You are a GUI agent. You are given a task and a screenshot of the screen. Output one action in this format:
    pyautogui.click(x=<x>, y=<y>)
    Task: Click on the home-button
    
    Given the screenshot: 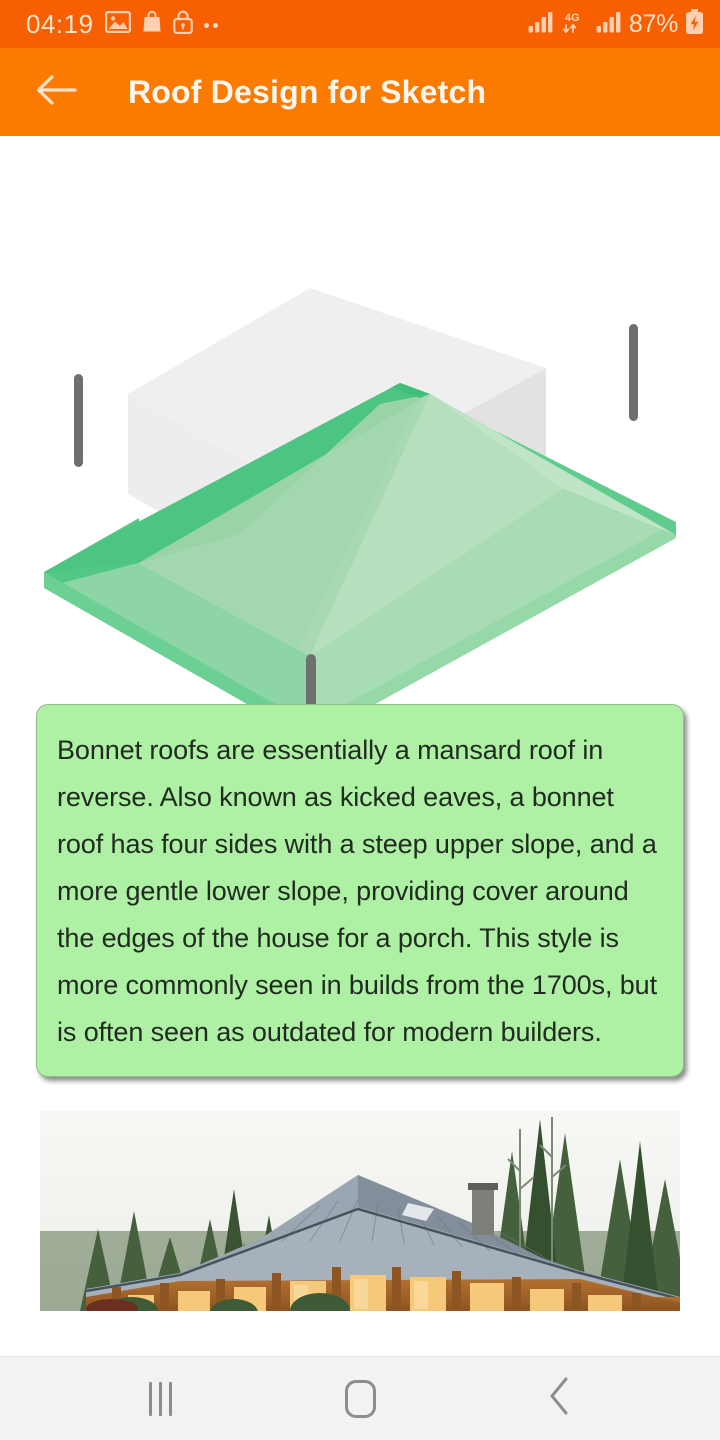 What is the action you would take?
    pyautogui.click(x=360, y=1399)
    